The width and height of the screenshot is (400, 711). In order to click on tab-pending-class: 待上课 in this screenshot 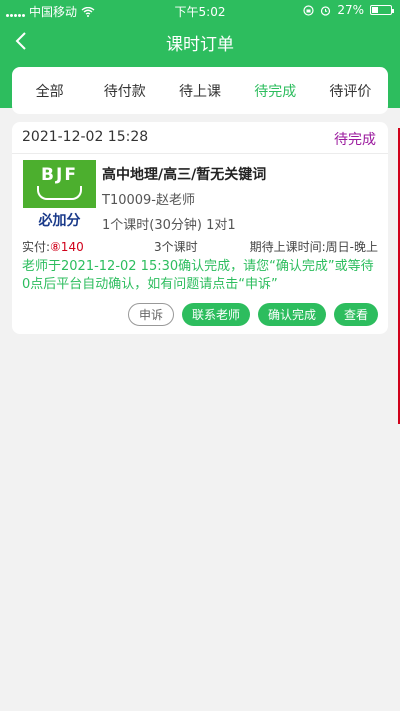, I will do `click(199, 91)`.